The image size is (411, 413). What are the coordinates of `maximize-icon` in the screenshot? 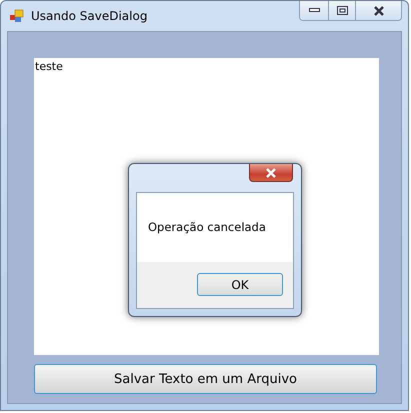 It's located at (342, 10).